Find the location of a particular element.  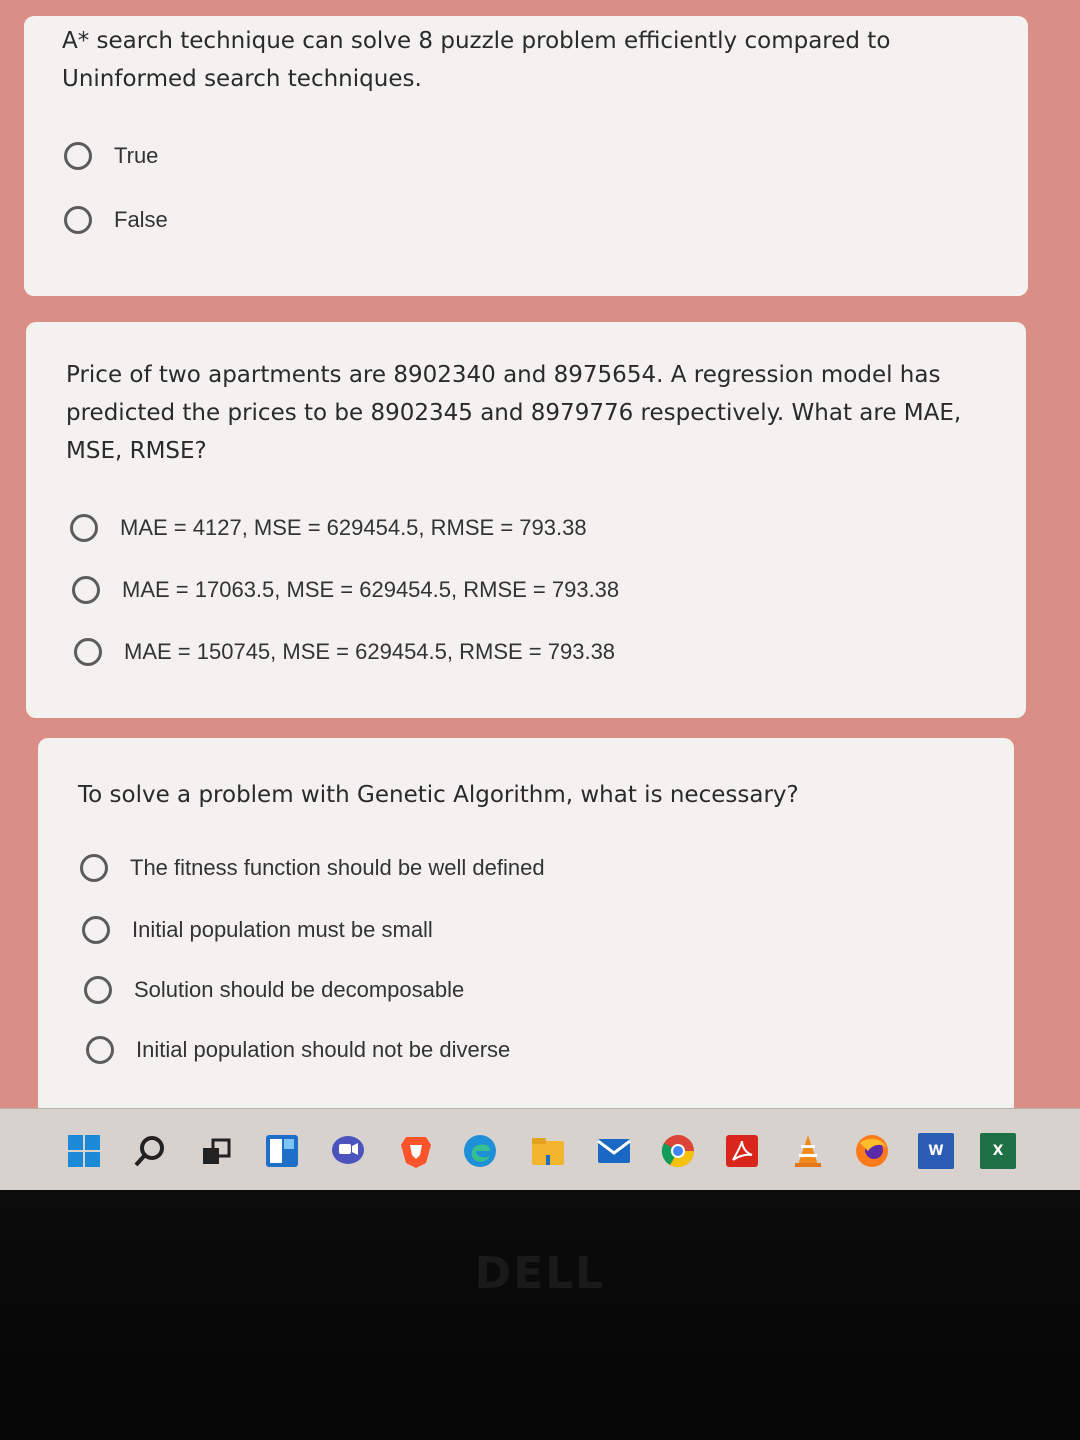

answer-option-3: Solution should be decomposable is located at coordinates (274, 990).